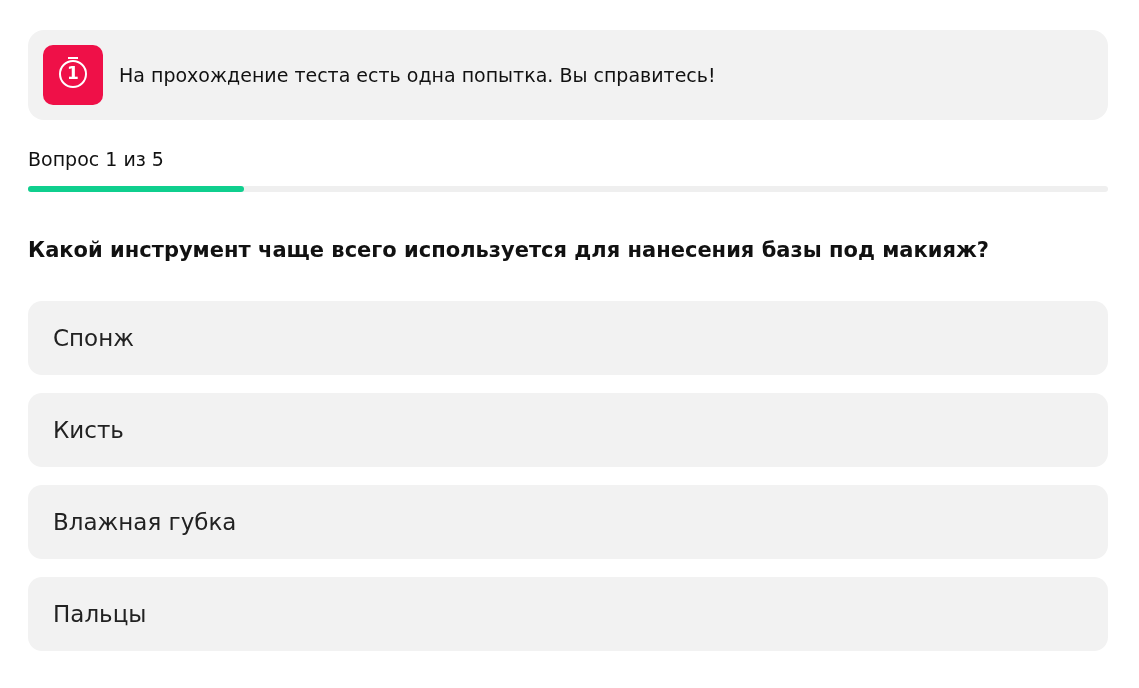  What do you see at coordinates (568, 614) in the screenshot?
I see `answer-option: Пальцы` at bounding box center [568, 614].